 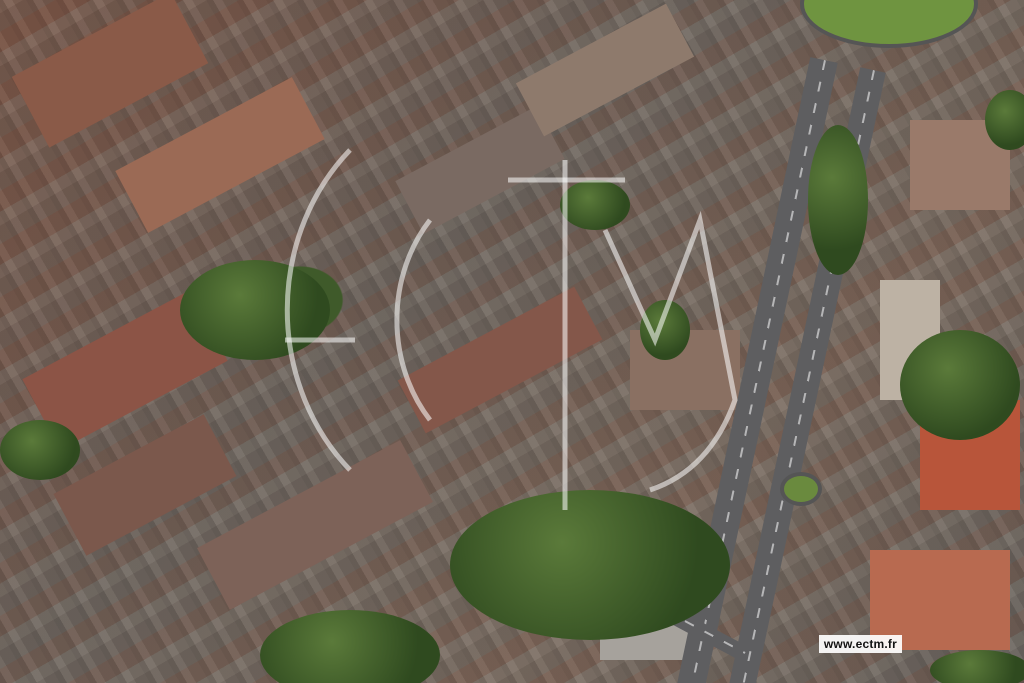 I want to click on tree-row, so click(x=838, y=200).